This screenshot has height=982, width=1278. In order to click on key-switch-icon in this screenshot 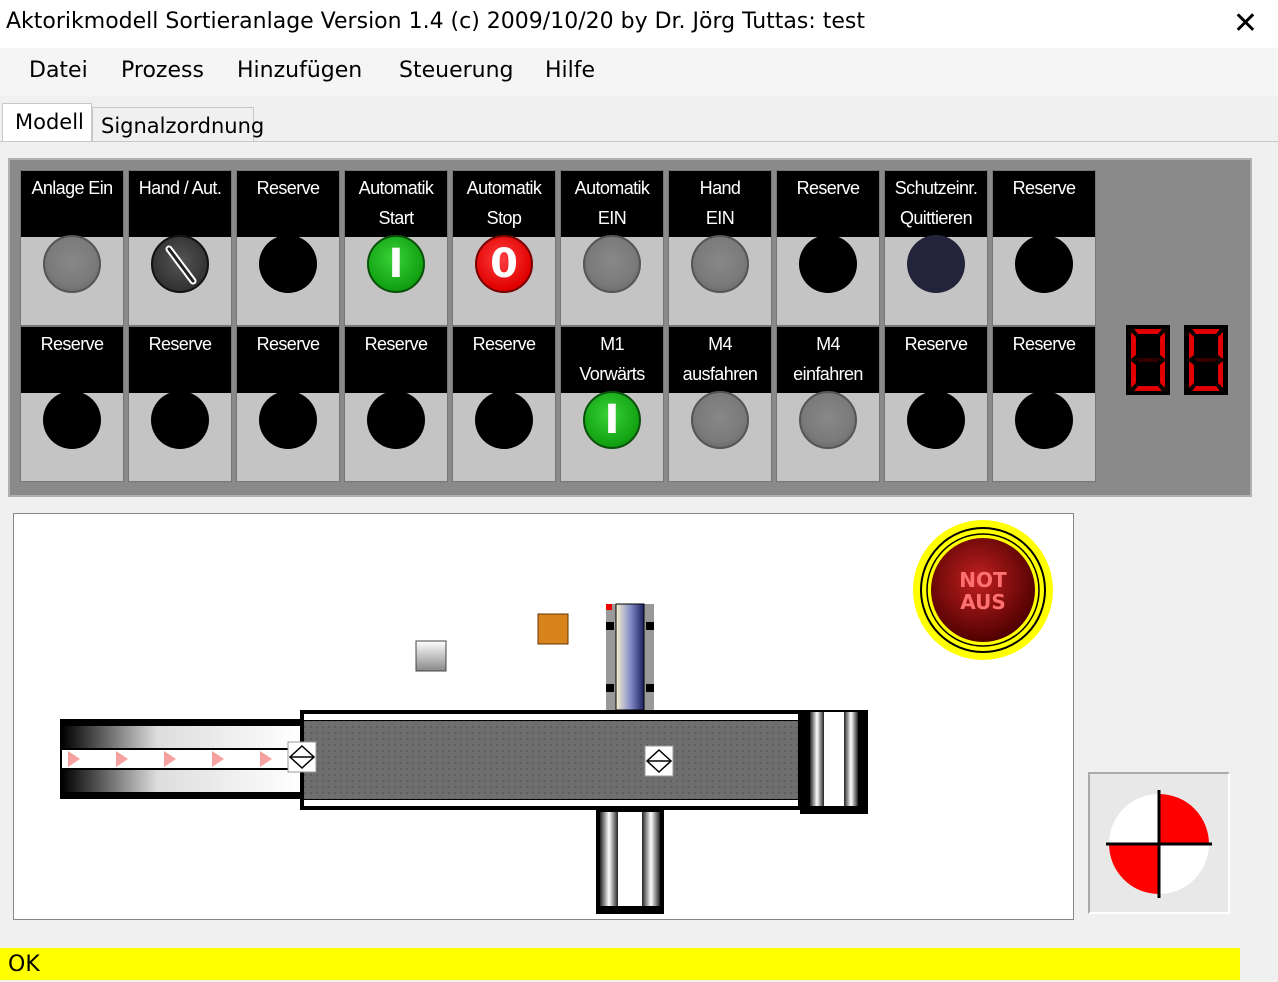, I will do `click(181, 265)`.